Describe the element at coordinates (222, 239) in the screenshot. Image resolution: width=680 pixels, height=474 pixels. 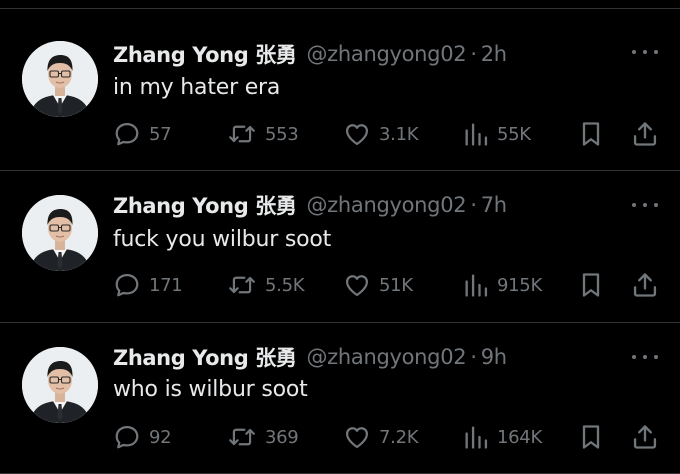
I see `tweet-text: fuck you wilbur soot` at that location.